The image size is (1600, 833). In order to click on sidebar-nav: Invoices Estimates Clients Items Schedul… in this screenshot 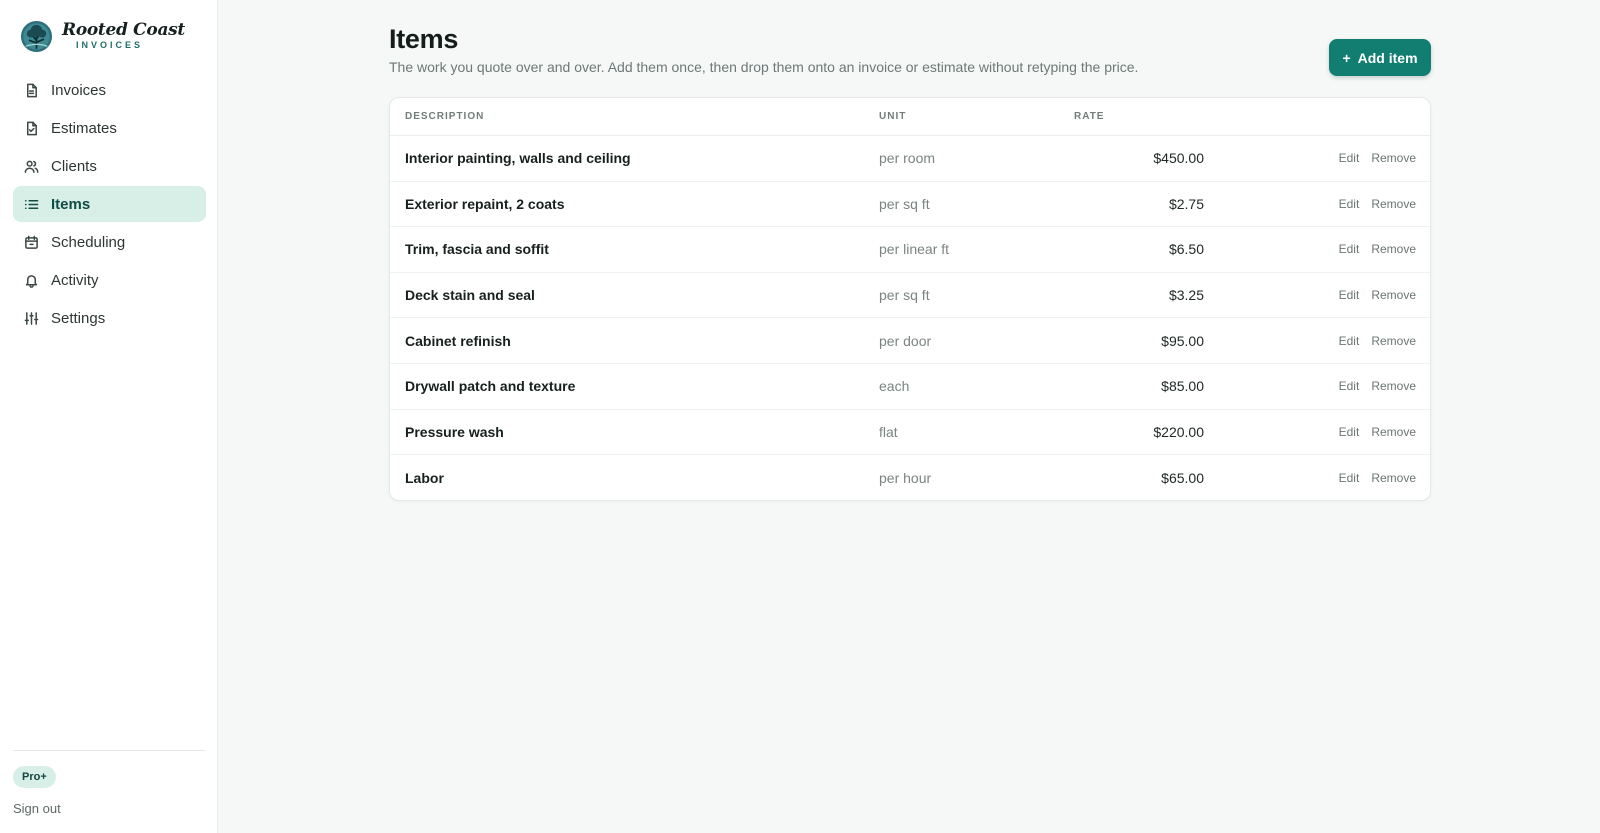, I will do `click(109, 205)`.